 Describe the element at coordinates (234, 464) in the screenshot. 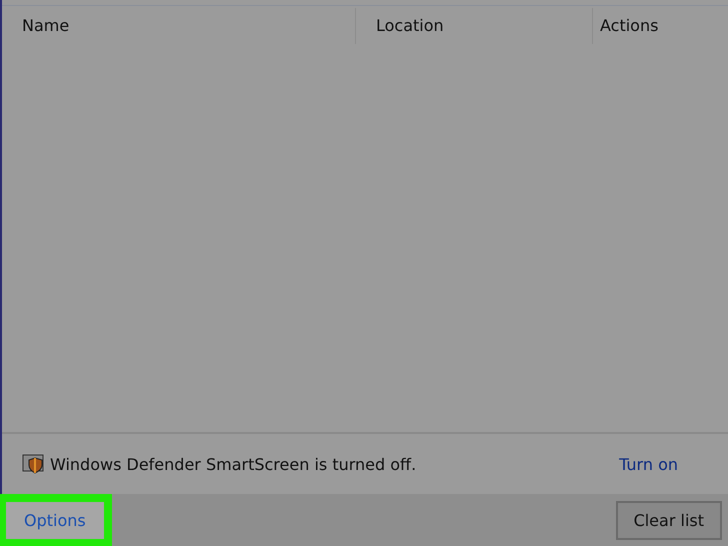

I see `smartscreen-message: Windows Defender SmartScreen is turned off.` at that location.